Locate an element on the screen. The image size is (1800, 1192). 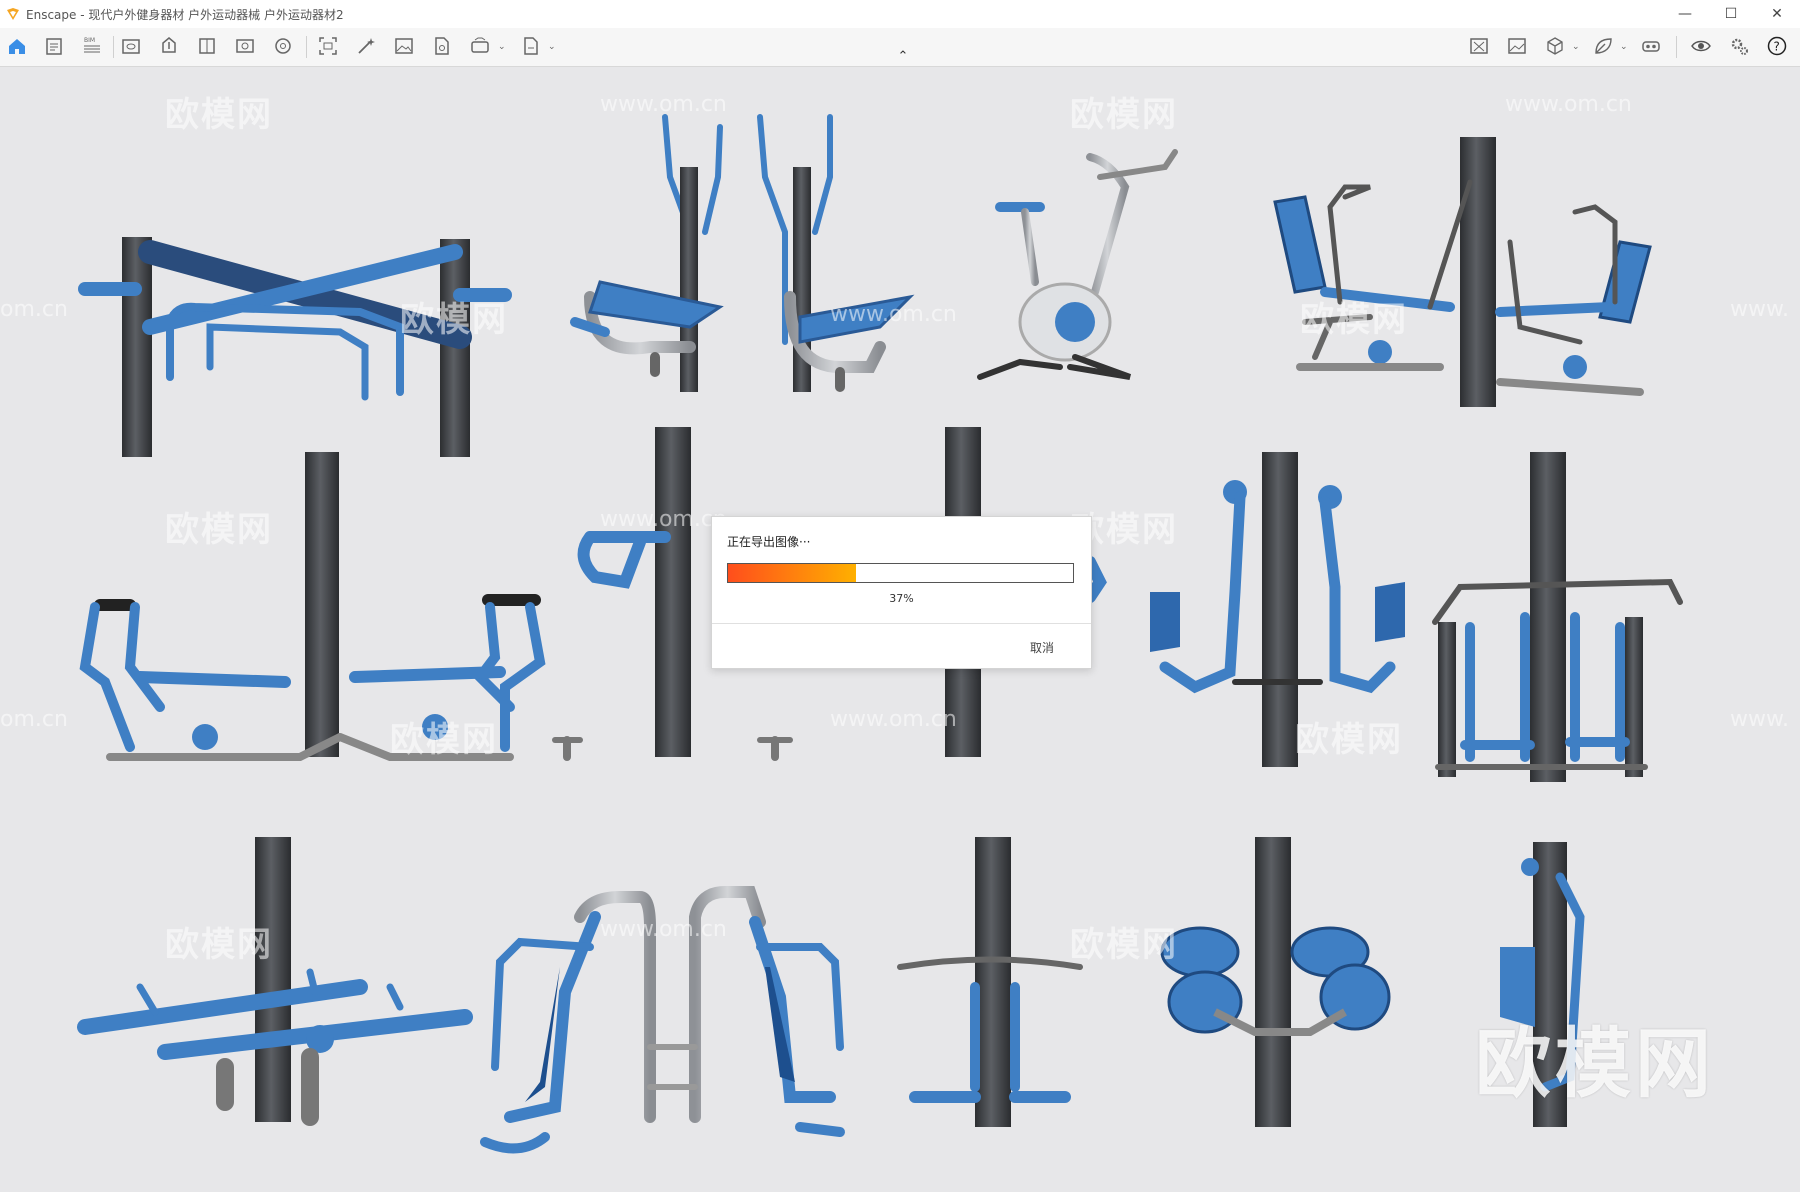
capture-icon is located at coordinates (328, 46).